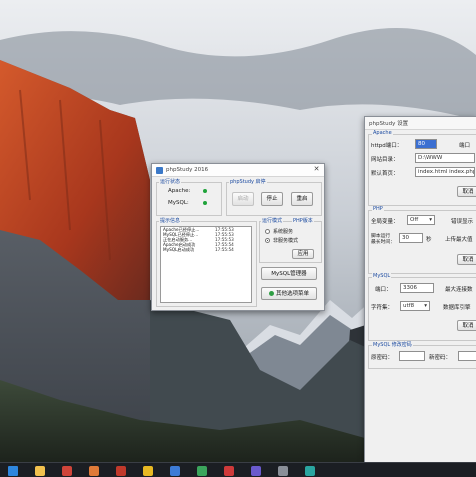 This screenshot has width=476, height=477. I want to click on apache-cancel-button: 取消, so click(466, 191).